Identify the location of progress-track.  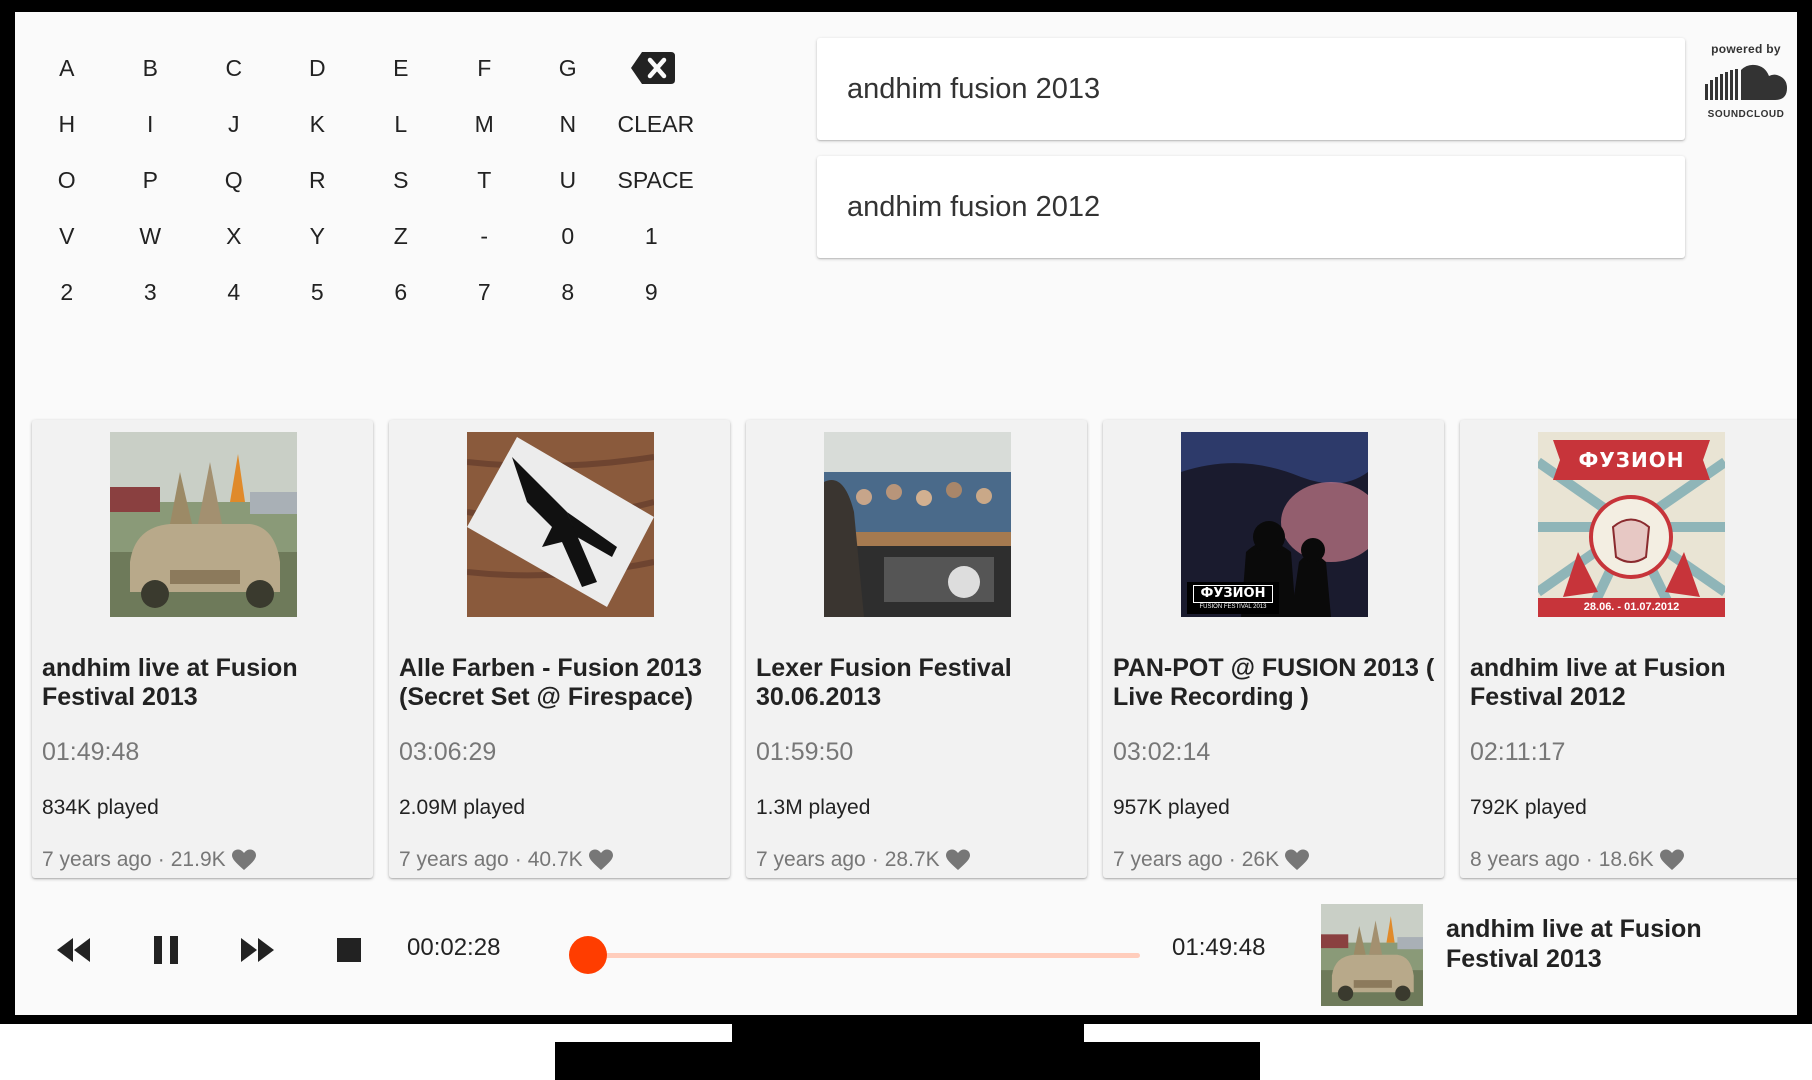
(854, 955).